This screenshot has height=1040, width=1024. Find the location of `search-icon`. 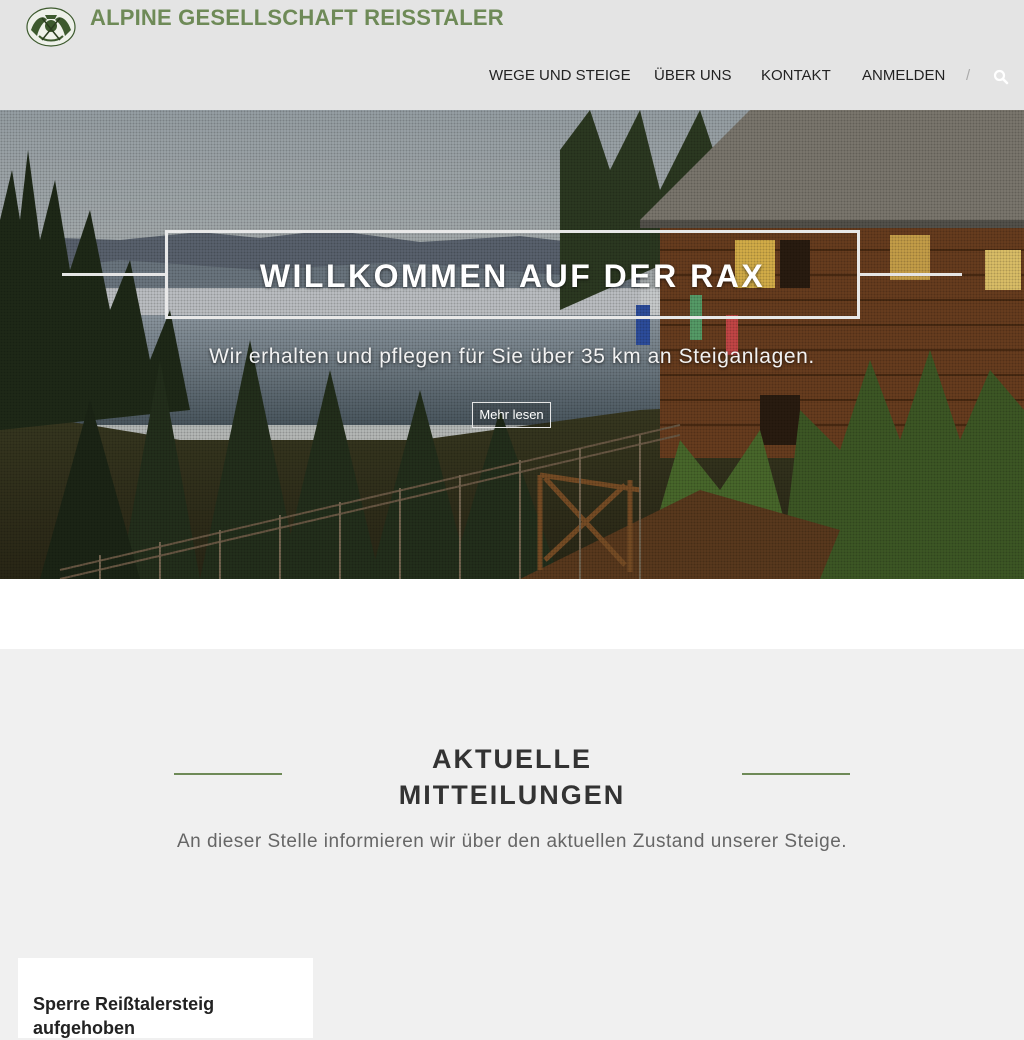

search-icon is located at coordinates (1001, 77).